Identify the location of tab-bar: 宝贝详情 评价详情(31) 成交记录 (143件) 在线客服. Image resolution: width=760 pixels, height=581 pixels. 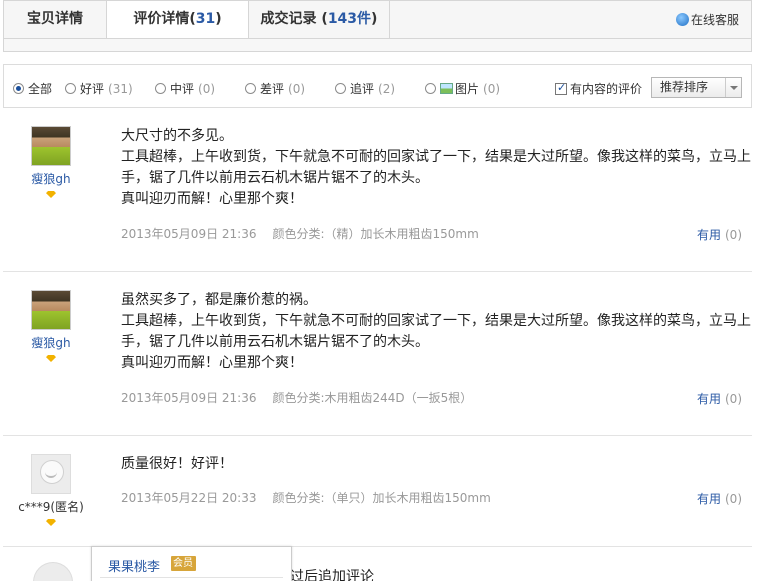
(377, 19).